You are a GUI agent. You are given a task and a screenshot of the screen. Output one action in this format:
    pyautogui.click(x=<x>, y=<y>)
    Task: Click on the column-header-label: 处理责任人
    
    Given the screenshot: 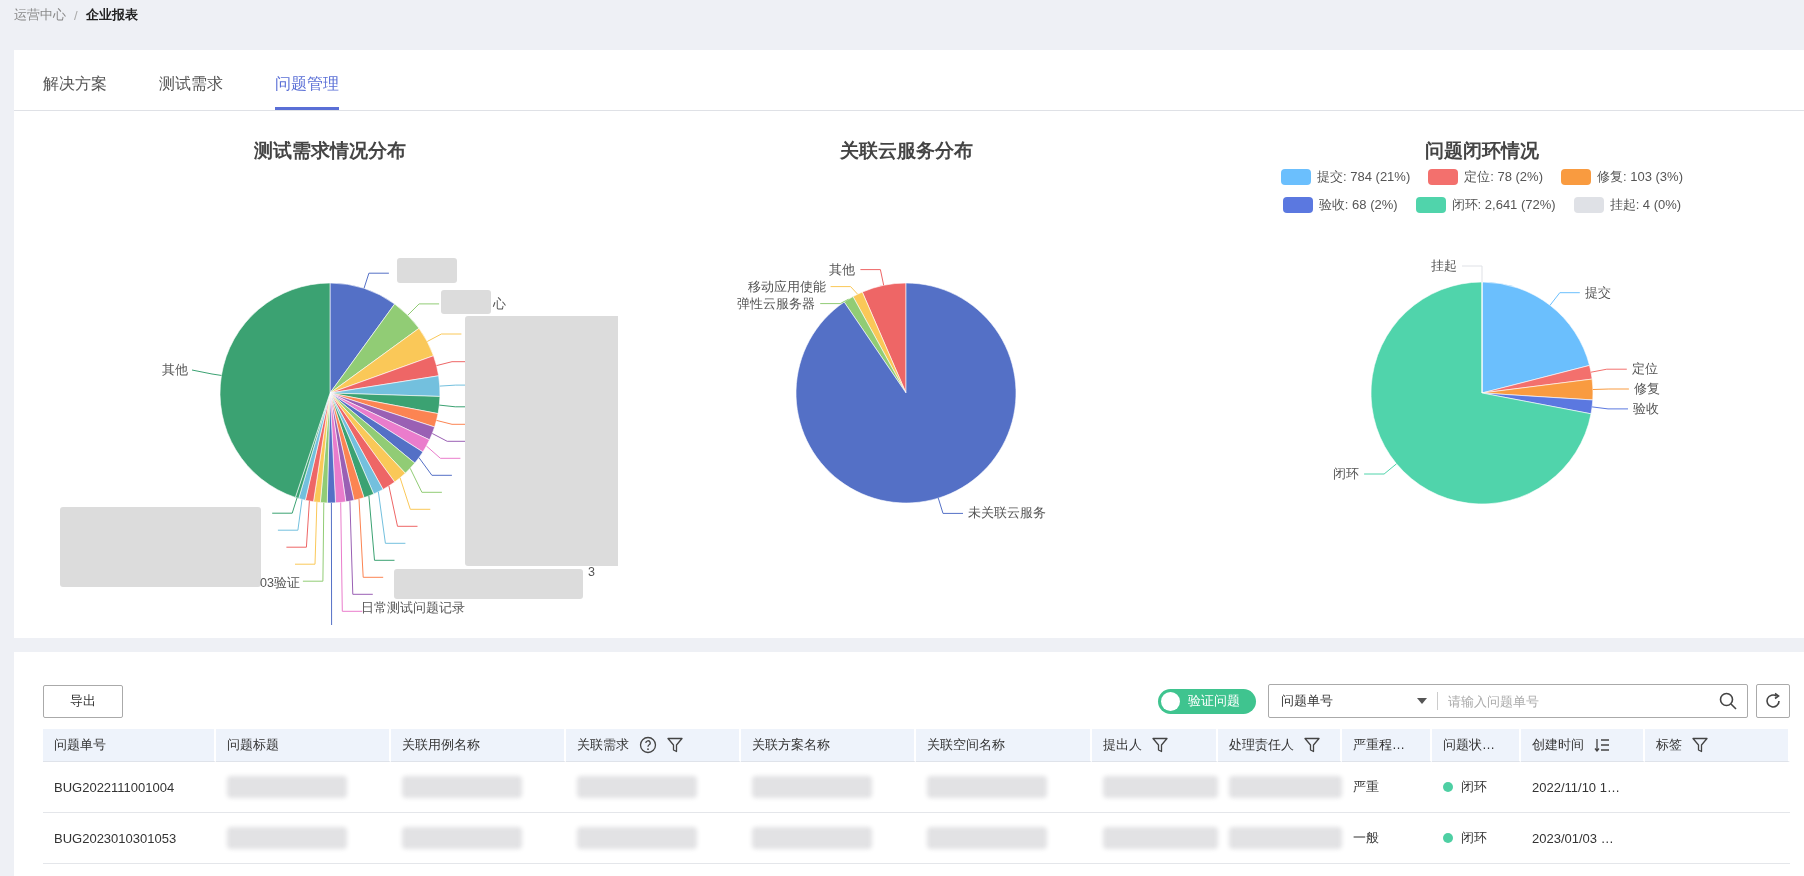 What is the action you would take?
    pyautogui.click(x=1261, y=745)
    